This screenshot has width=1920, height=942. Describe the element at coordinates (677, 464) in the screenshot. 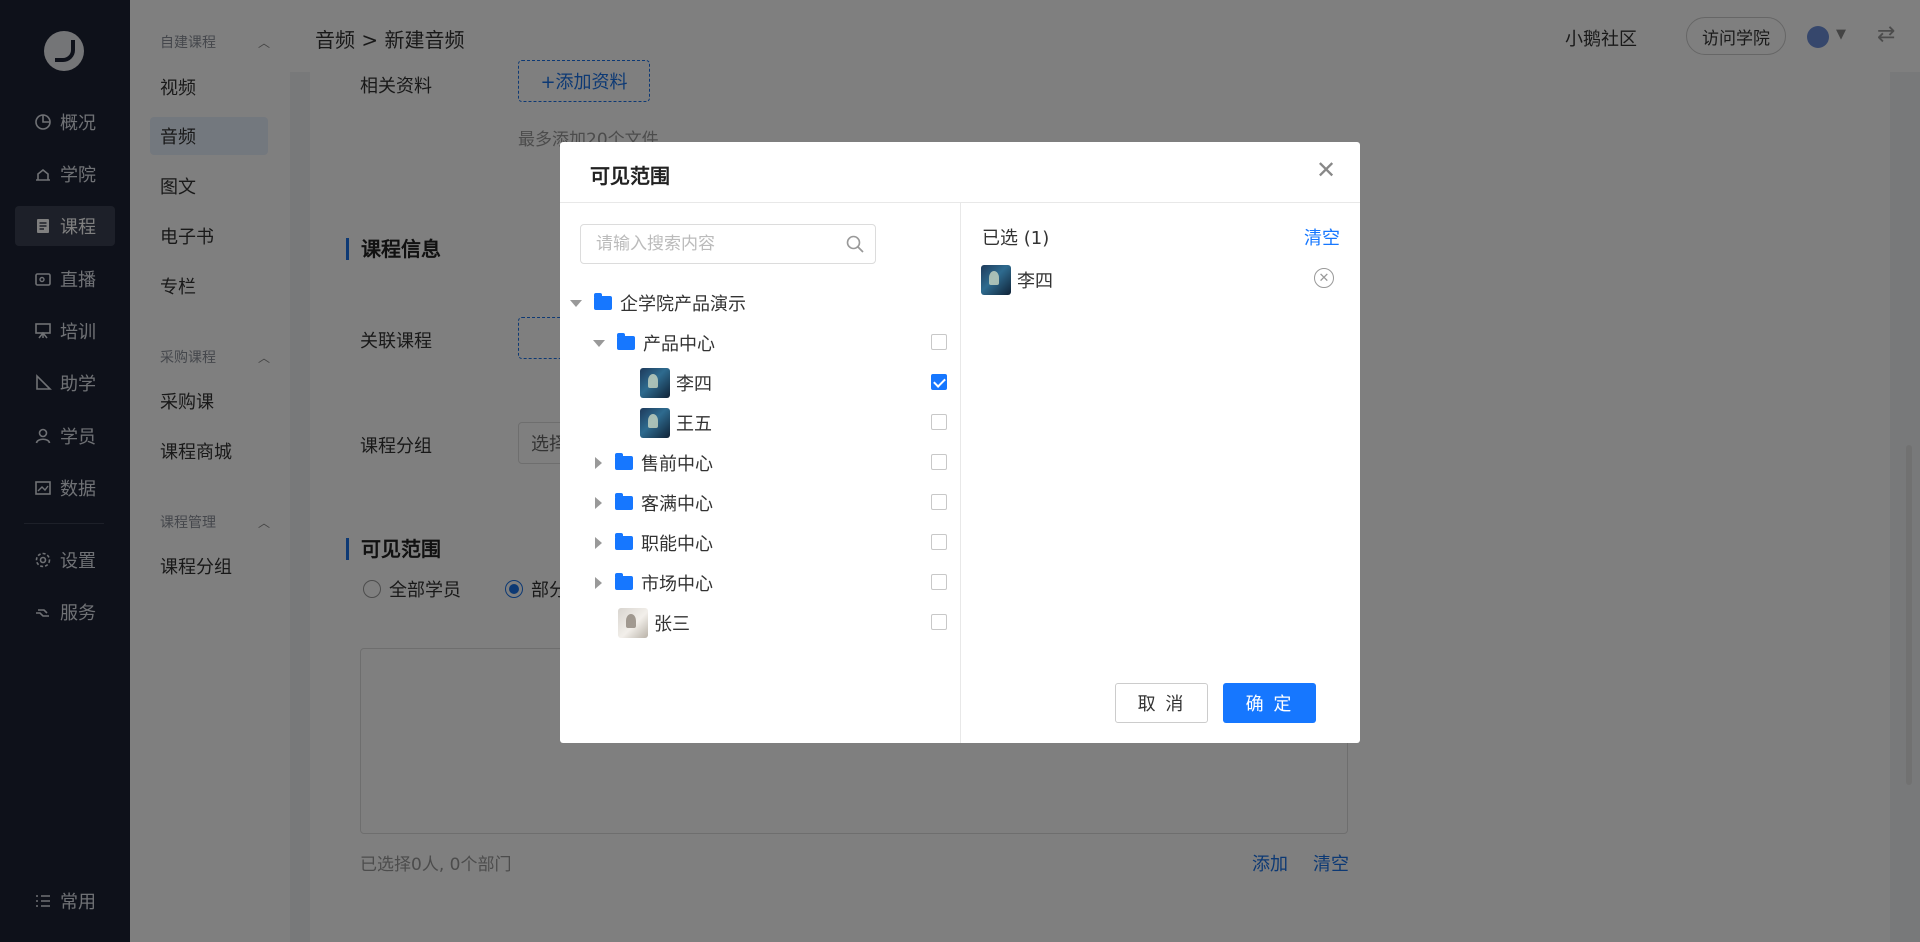

I see `tree-label: 售前中心` at that location.